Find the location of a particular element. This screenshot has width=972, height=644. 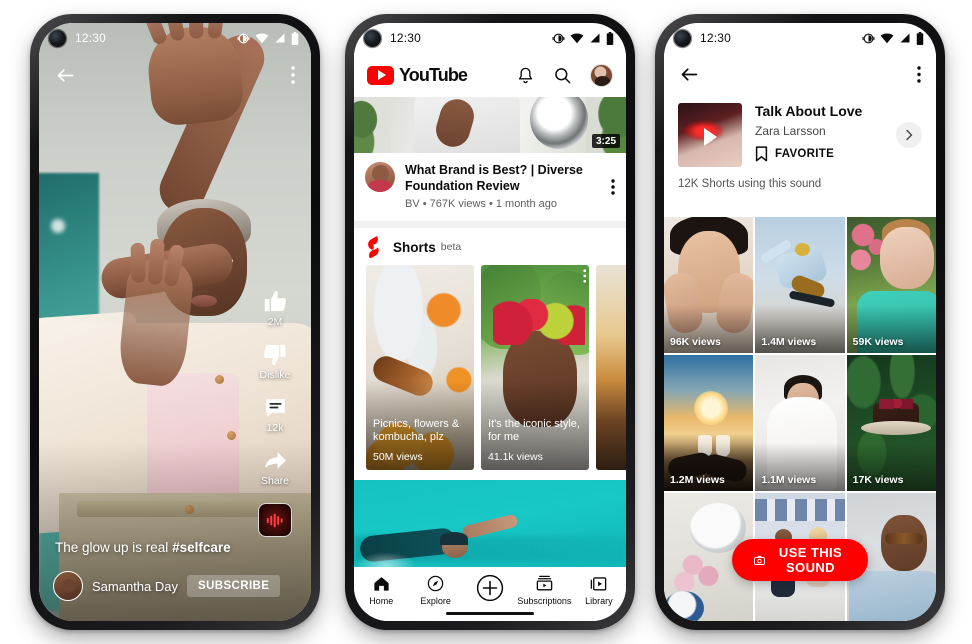

grid-item: 1.2M views is located at coordinates (709, 423).